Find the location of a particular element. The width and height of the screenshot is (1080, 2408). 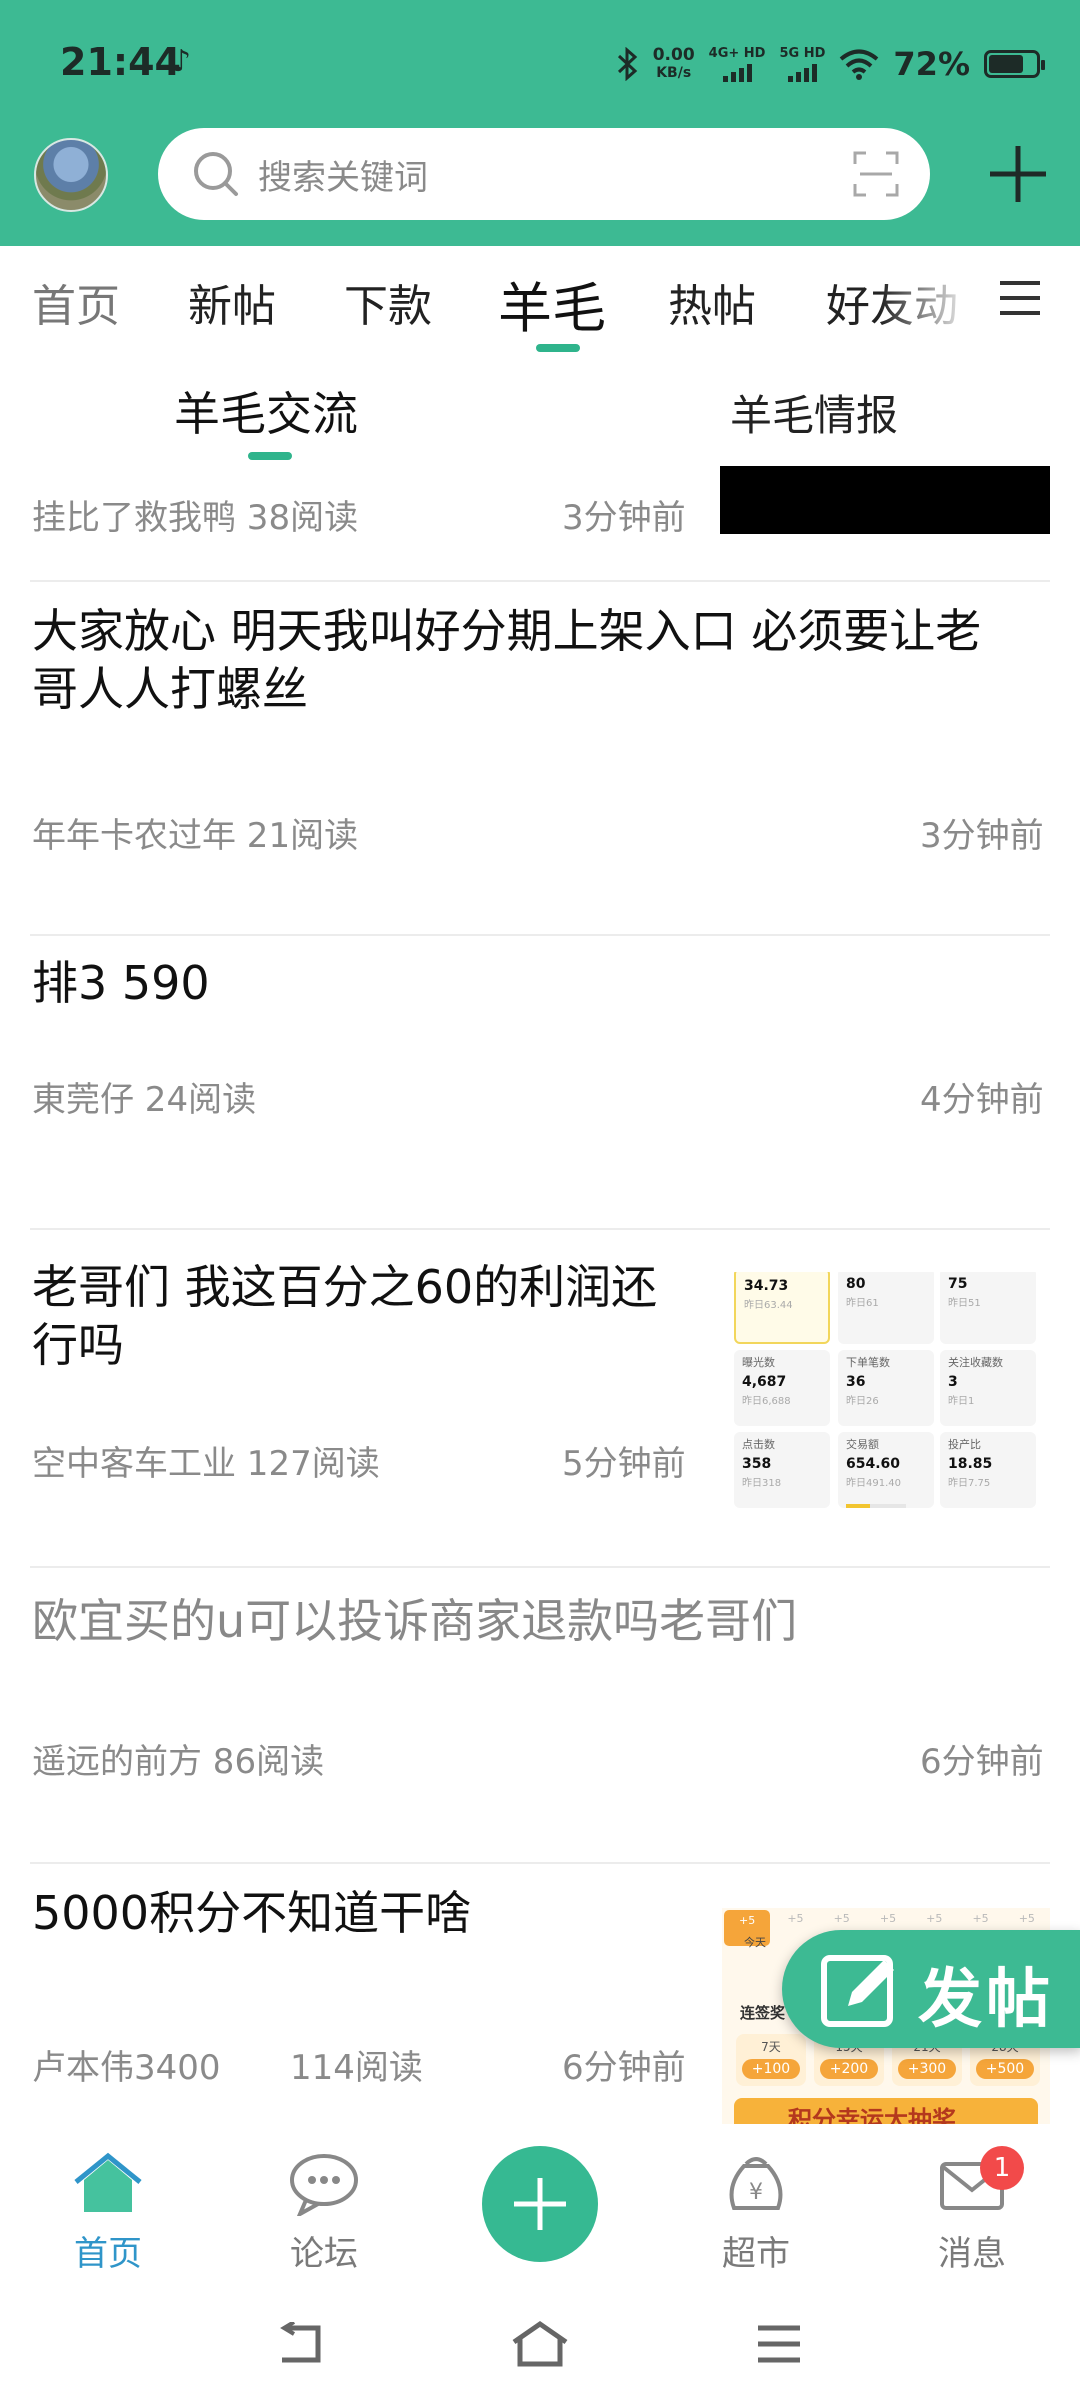

post-author-reads: 年年卡农过年 21阅读 is located at coordinates (195, 836).